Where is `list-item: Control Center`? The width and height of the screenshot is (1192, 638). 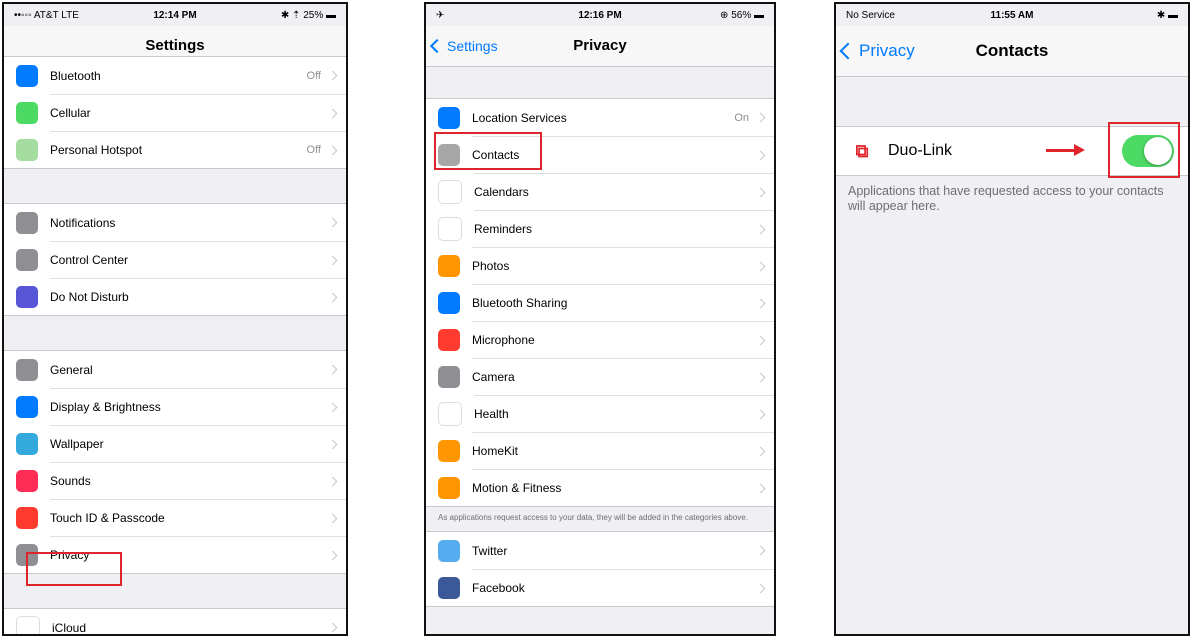
list-item: Control Center is located at coordinates (175, 259).